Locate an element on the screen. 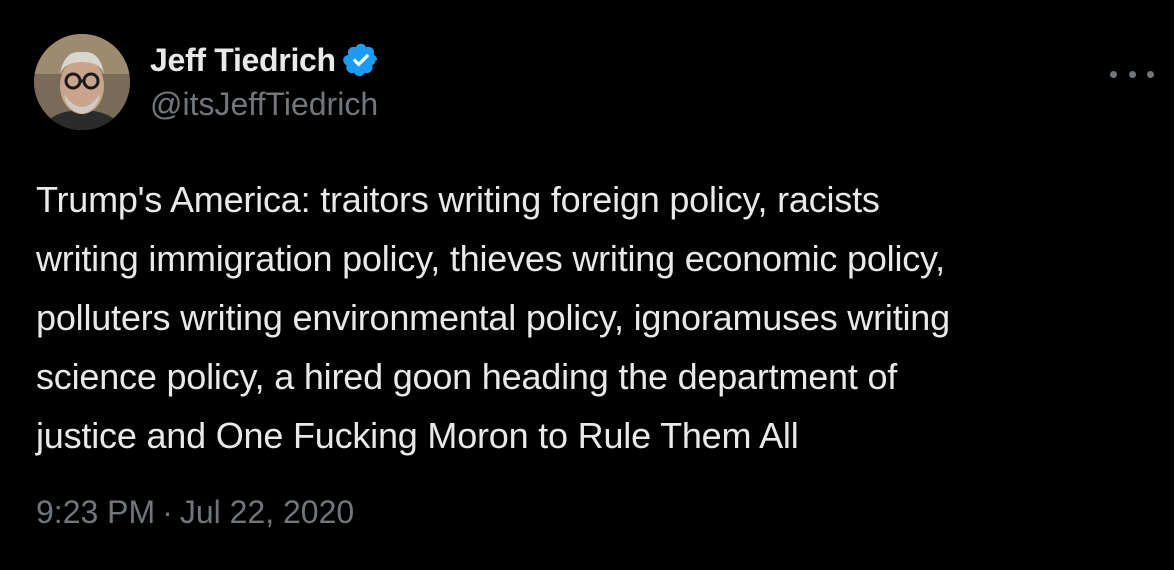 This screenshot has height=570, width=1174. more-options-icon is located at coordinates (1132, 74).